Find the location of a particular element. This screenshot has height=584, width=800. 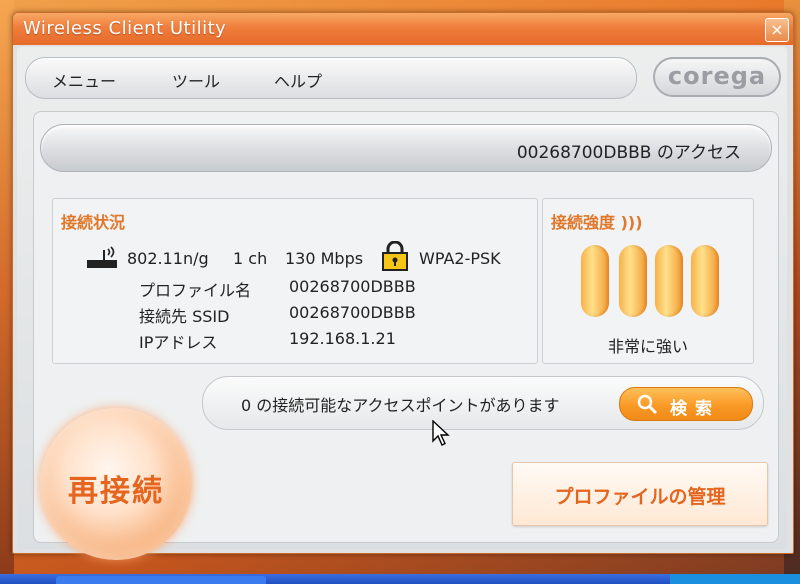

reconnect-button: 再接続 is located at coordinates (116, 484).